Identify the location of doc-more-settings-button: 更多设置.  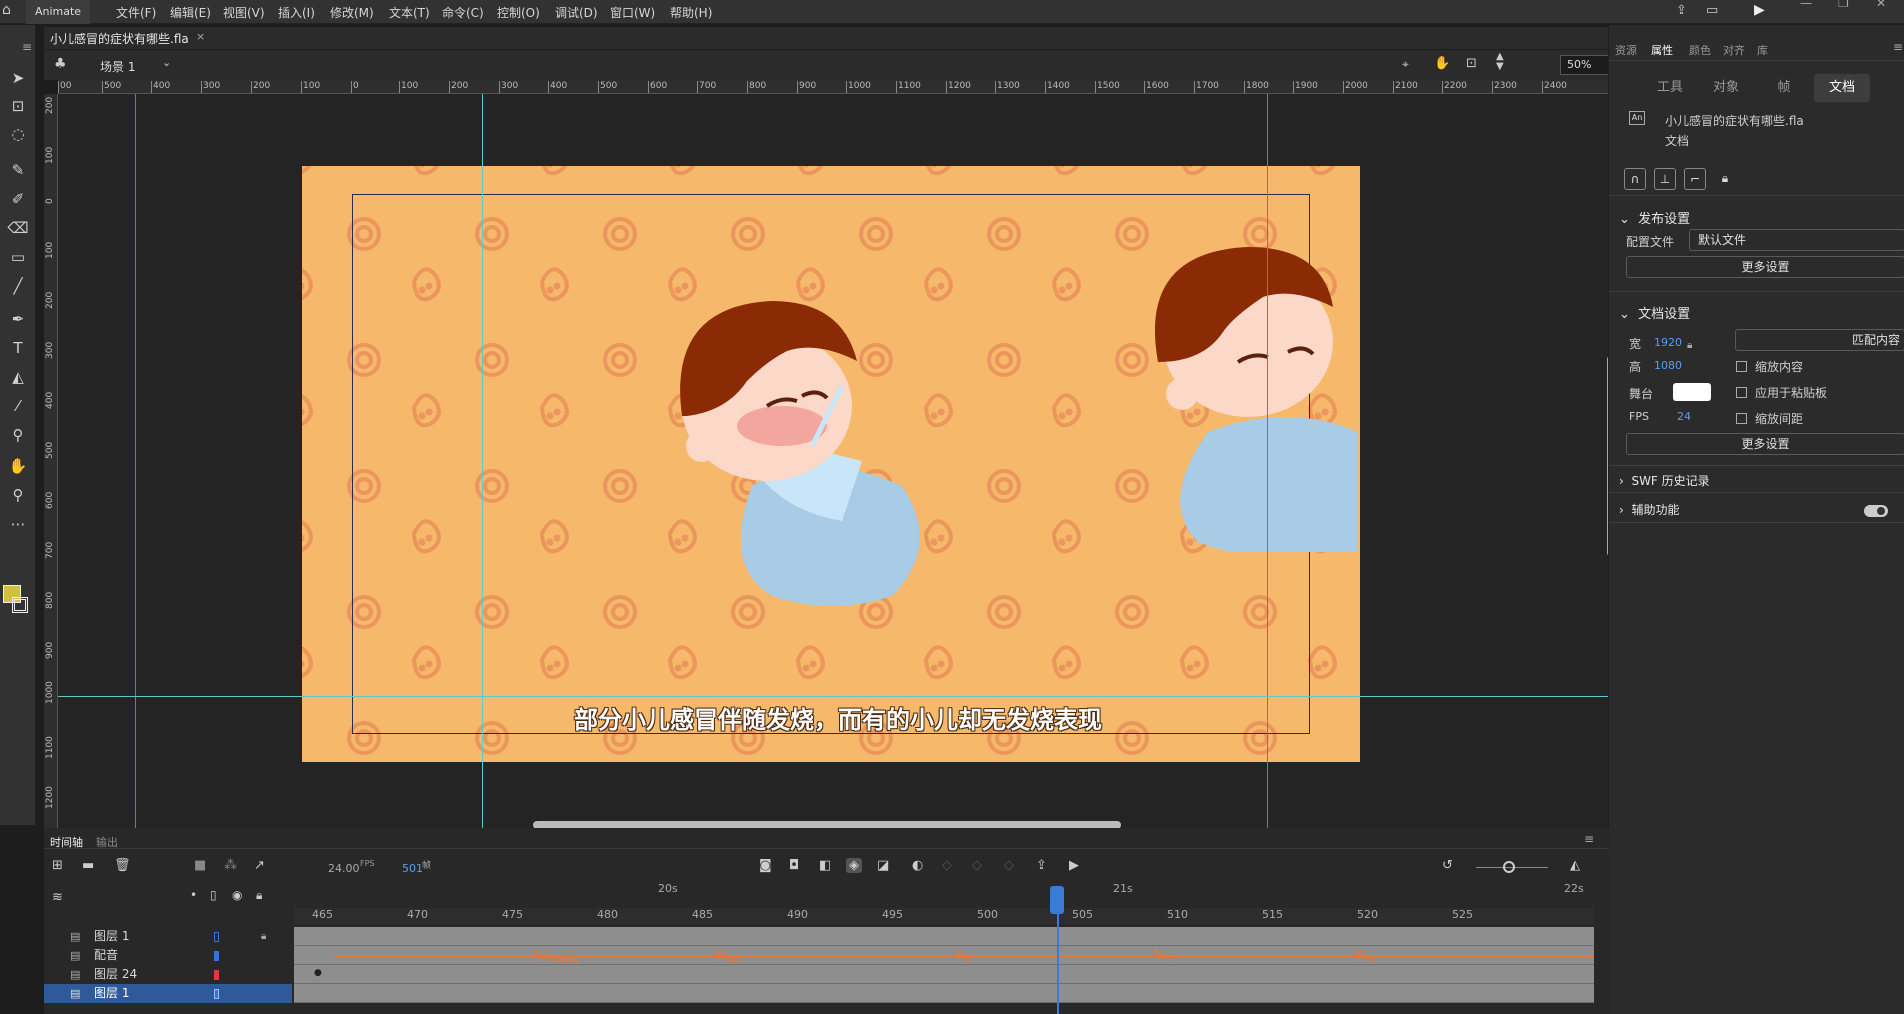
(1765, 444).